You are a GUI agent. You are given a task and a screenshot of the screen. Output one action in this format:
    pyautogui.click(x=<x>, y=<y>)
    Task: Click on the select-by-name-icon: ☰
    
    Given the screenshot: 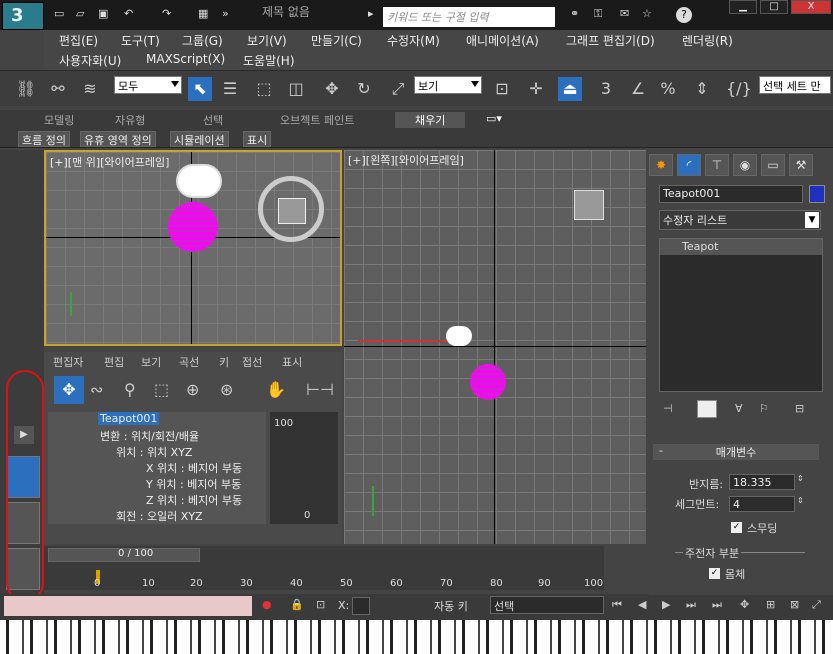 What is the action you would take?
    pyautogui.click(x=230, y=89)
    